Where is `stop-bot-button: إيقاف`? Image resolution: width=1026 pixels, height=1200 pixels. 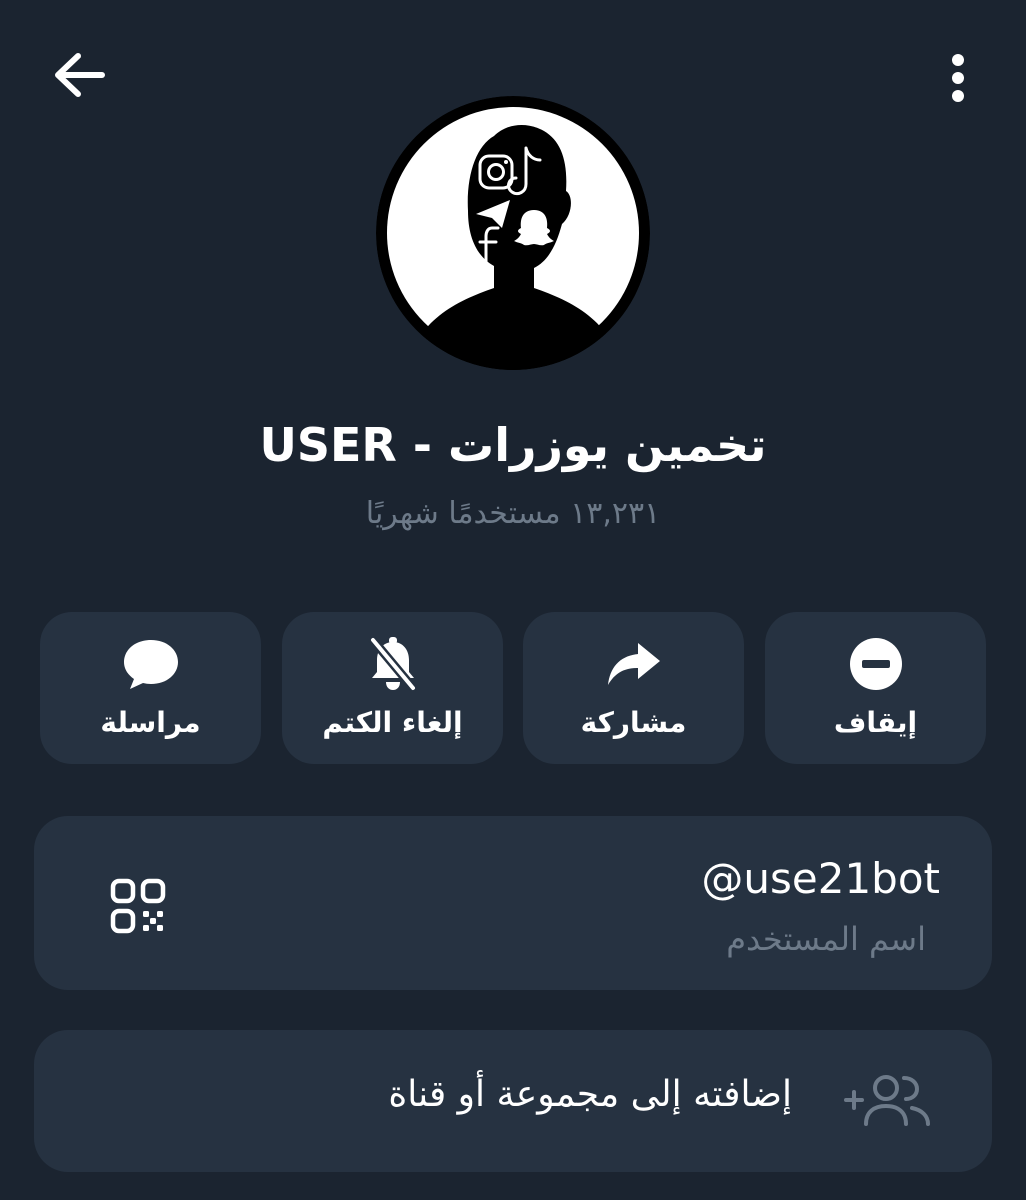 stop-bot-button: إيقاف is located at coordinates (875, 688).